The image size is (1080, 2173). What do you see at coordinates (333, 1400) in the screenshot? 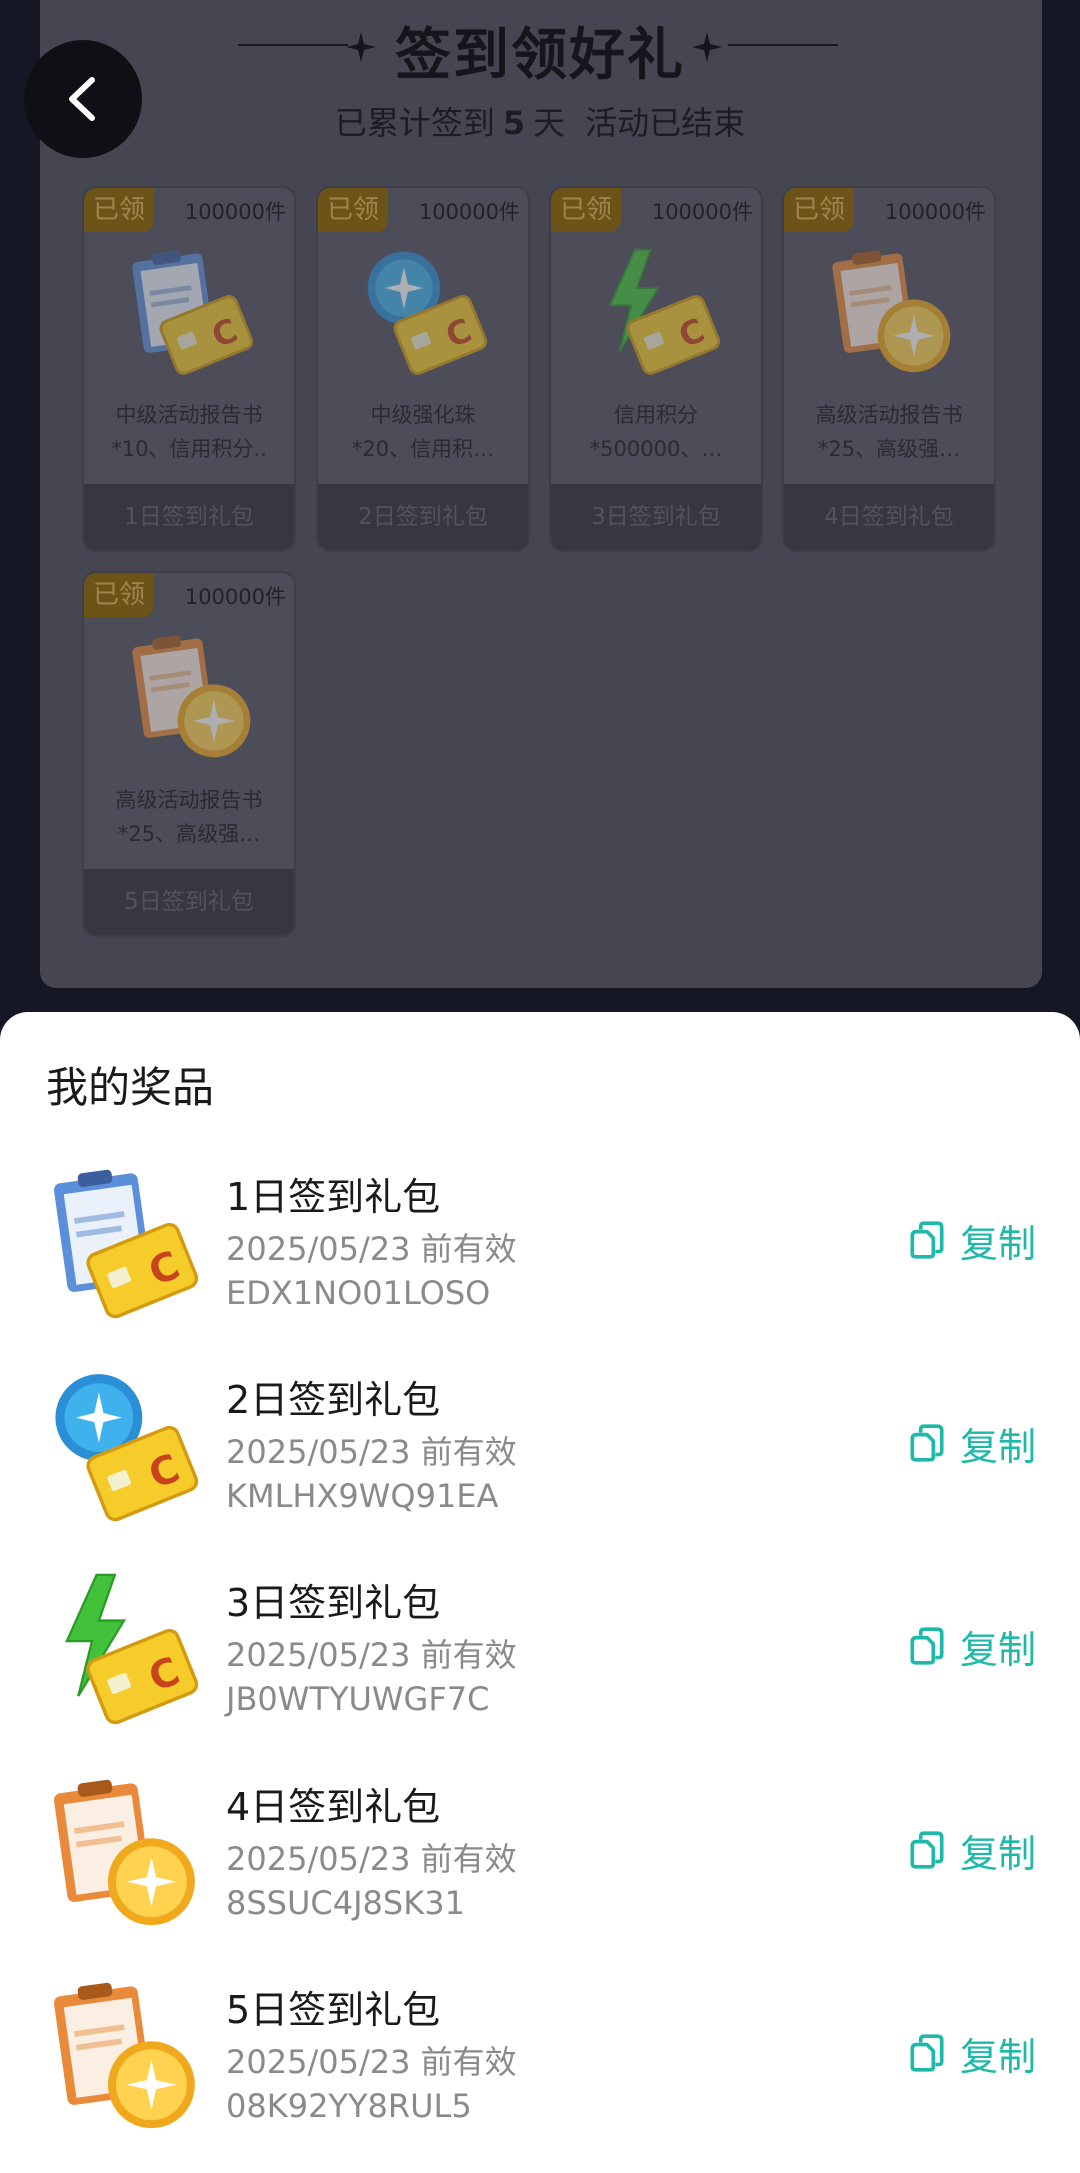
I see `prize-name: 2日签到礼包` at bounding box center [333, 1400].